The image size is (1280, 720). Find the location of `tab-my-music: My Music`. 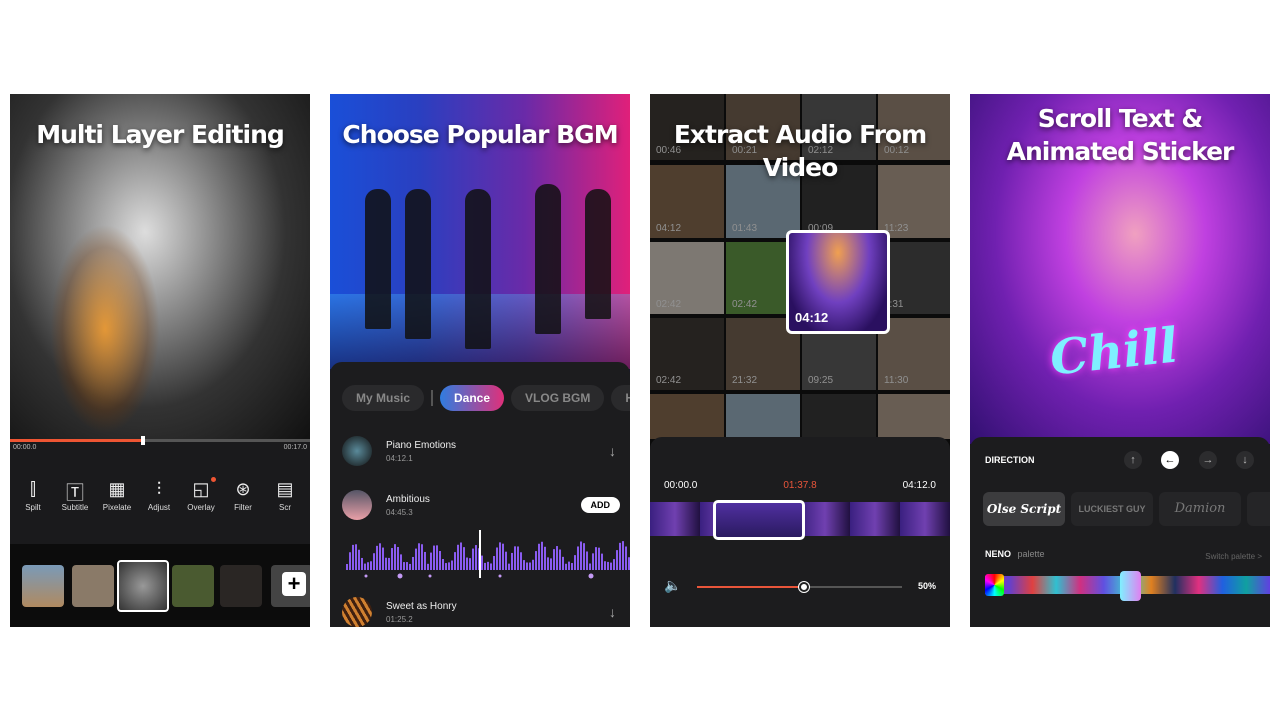

tab-my-music: My Music is located at coordinates (383, 398).